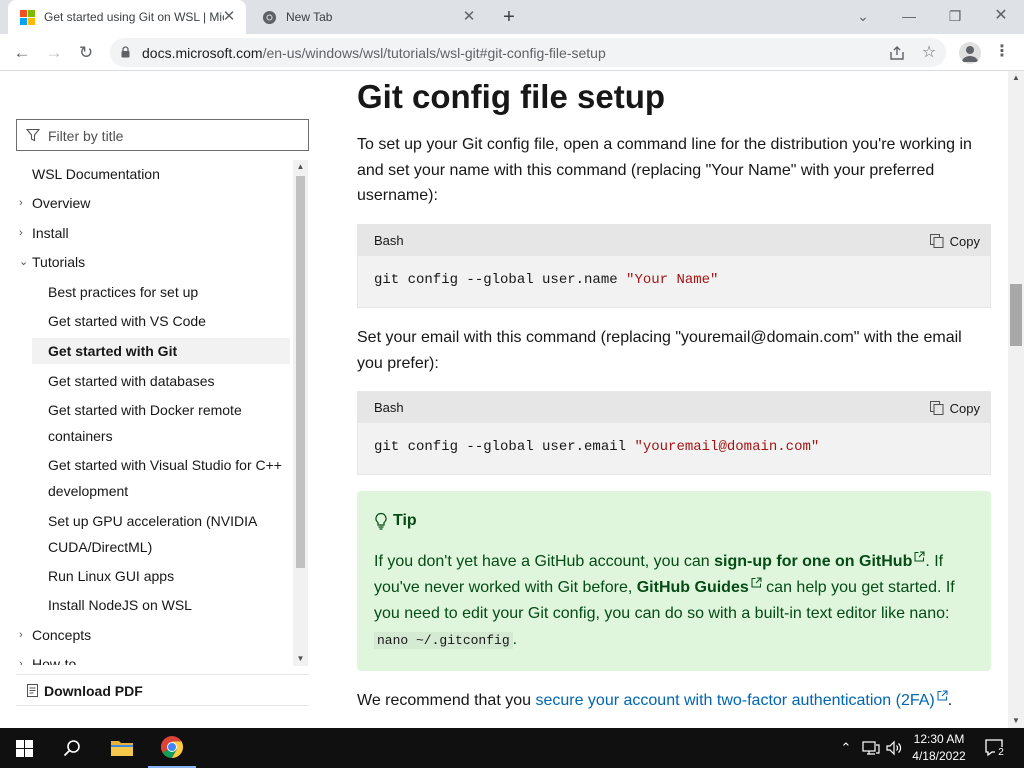 The height and width of the screenshot is (768, 1024). Describe the element at coordinates (1001, 16) in the screenshot. I see `window-close-icon: ✕` at that location.